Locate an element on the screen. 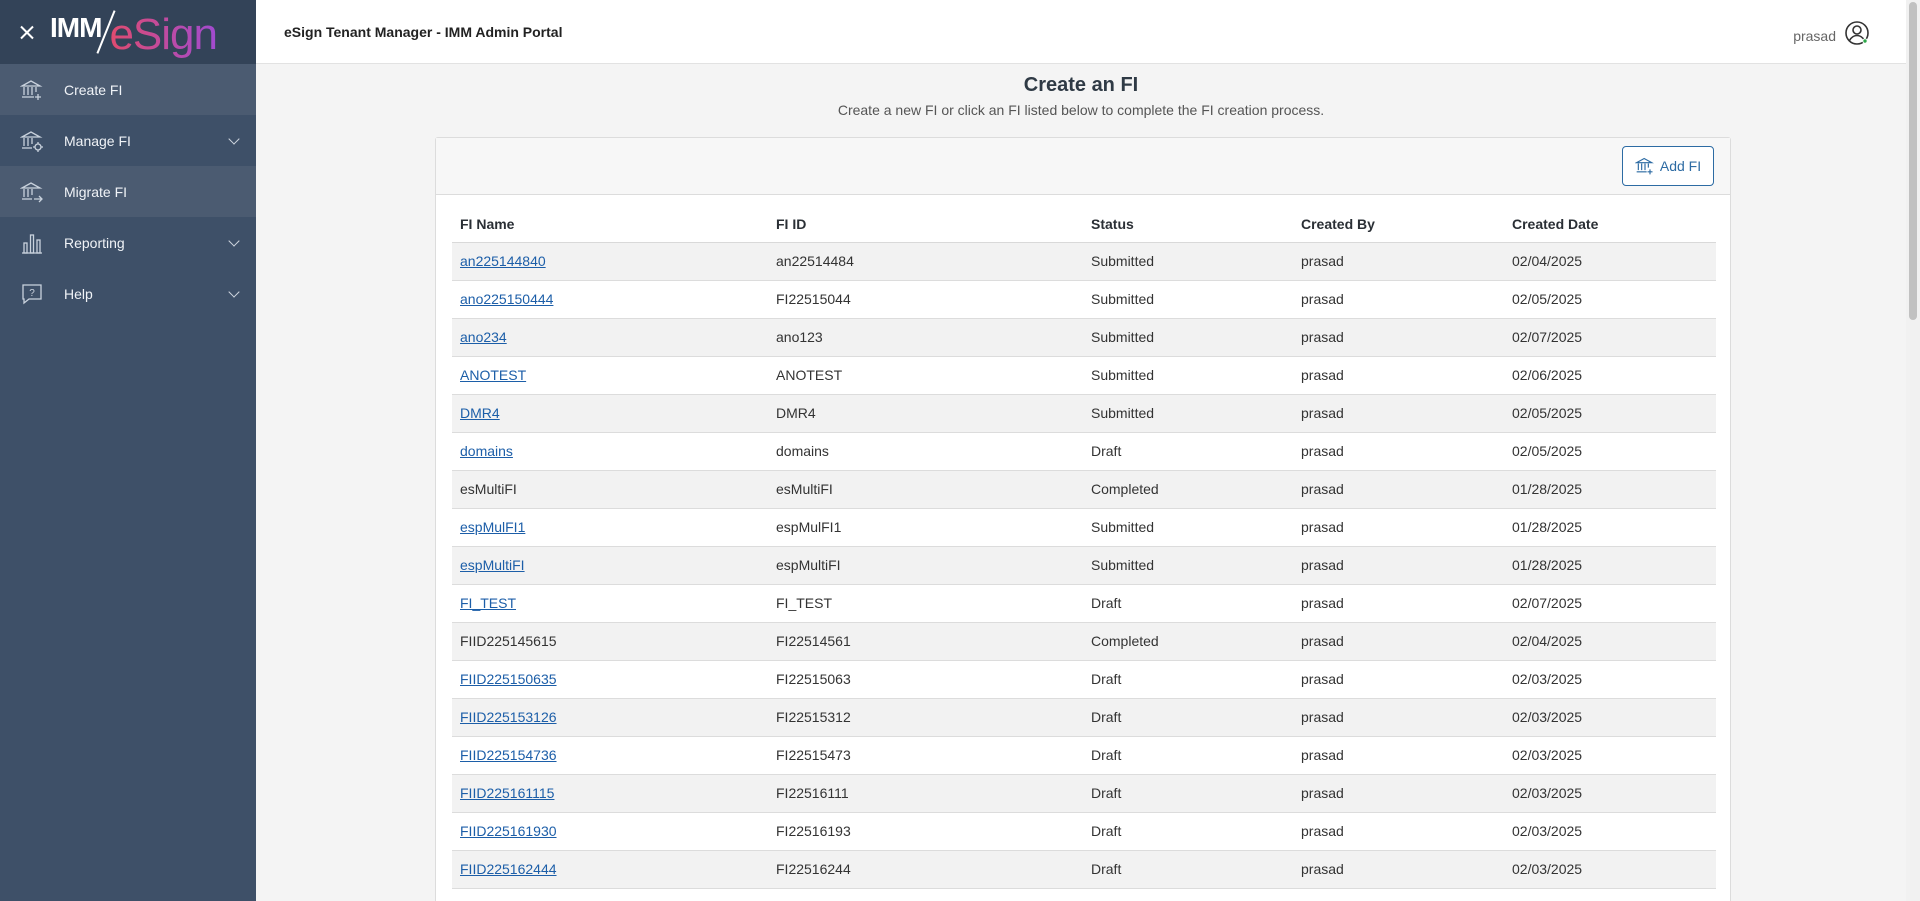 This screenshot has width=1920, height=901. sidebar-item-reporting: Reporting is located at coordinates (128, 242).